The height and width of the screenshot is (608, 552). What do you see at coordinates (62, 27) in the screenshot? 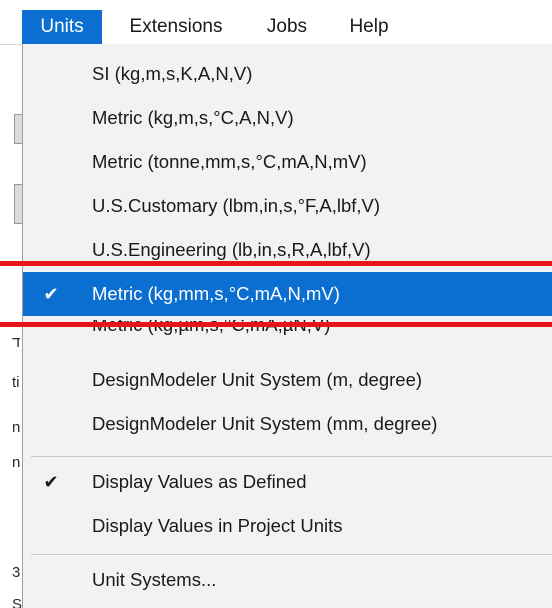
I see `menu-units: Units` at bounding box center [62, 27].